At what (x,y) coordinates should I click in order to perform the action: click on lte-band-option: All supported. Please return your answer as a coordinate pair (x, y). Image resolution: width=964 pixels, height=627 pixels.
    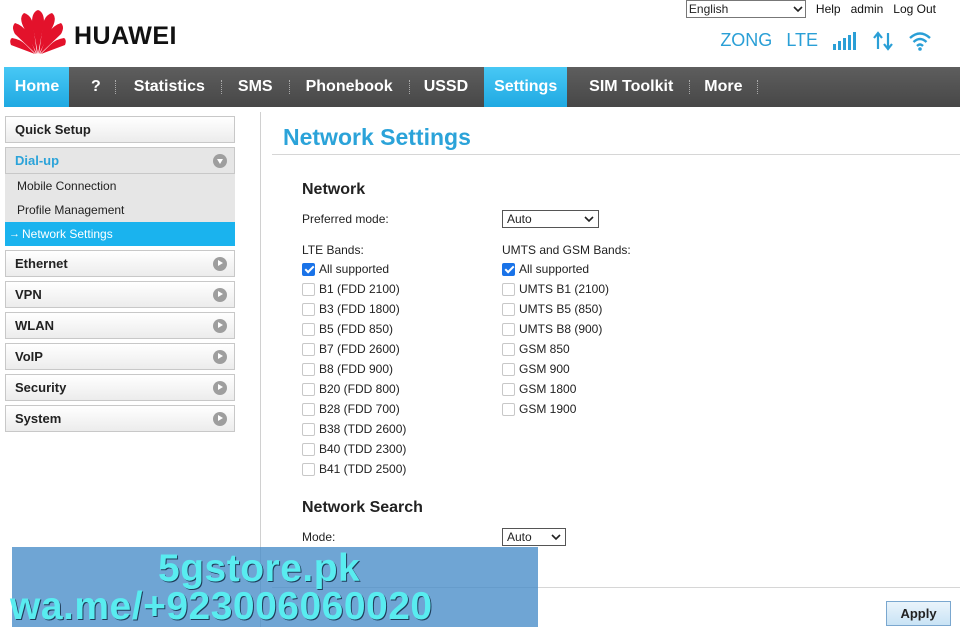
    Looking at the image, I should click on (345, 269).